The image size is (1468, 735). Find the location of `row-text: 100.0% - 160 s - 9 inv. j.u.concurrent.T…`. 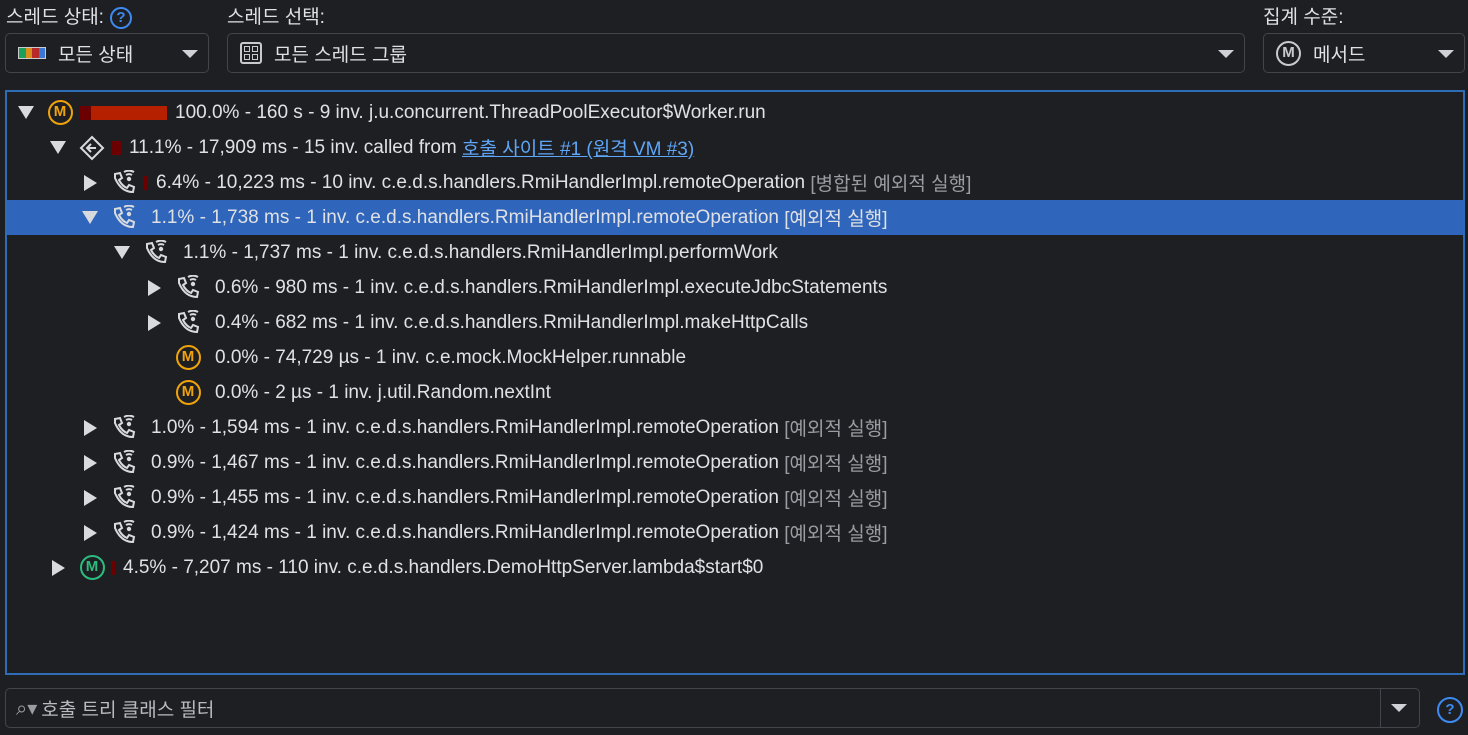

row-text: 100.0% - 160 s - 9 inv. j.u.concurrent.T… is located at coordinates (470, 112).